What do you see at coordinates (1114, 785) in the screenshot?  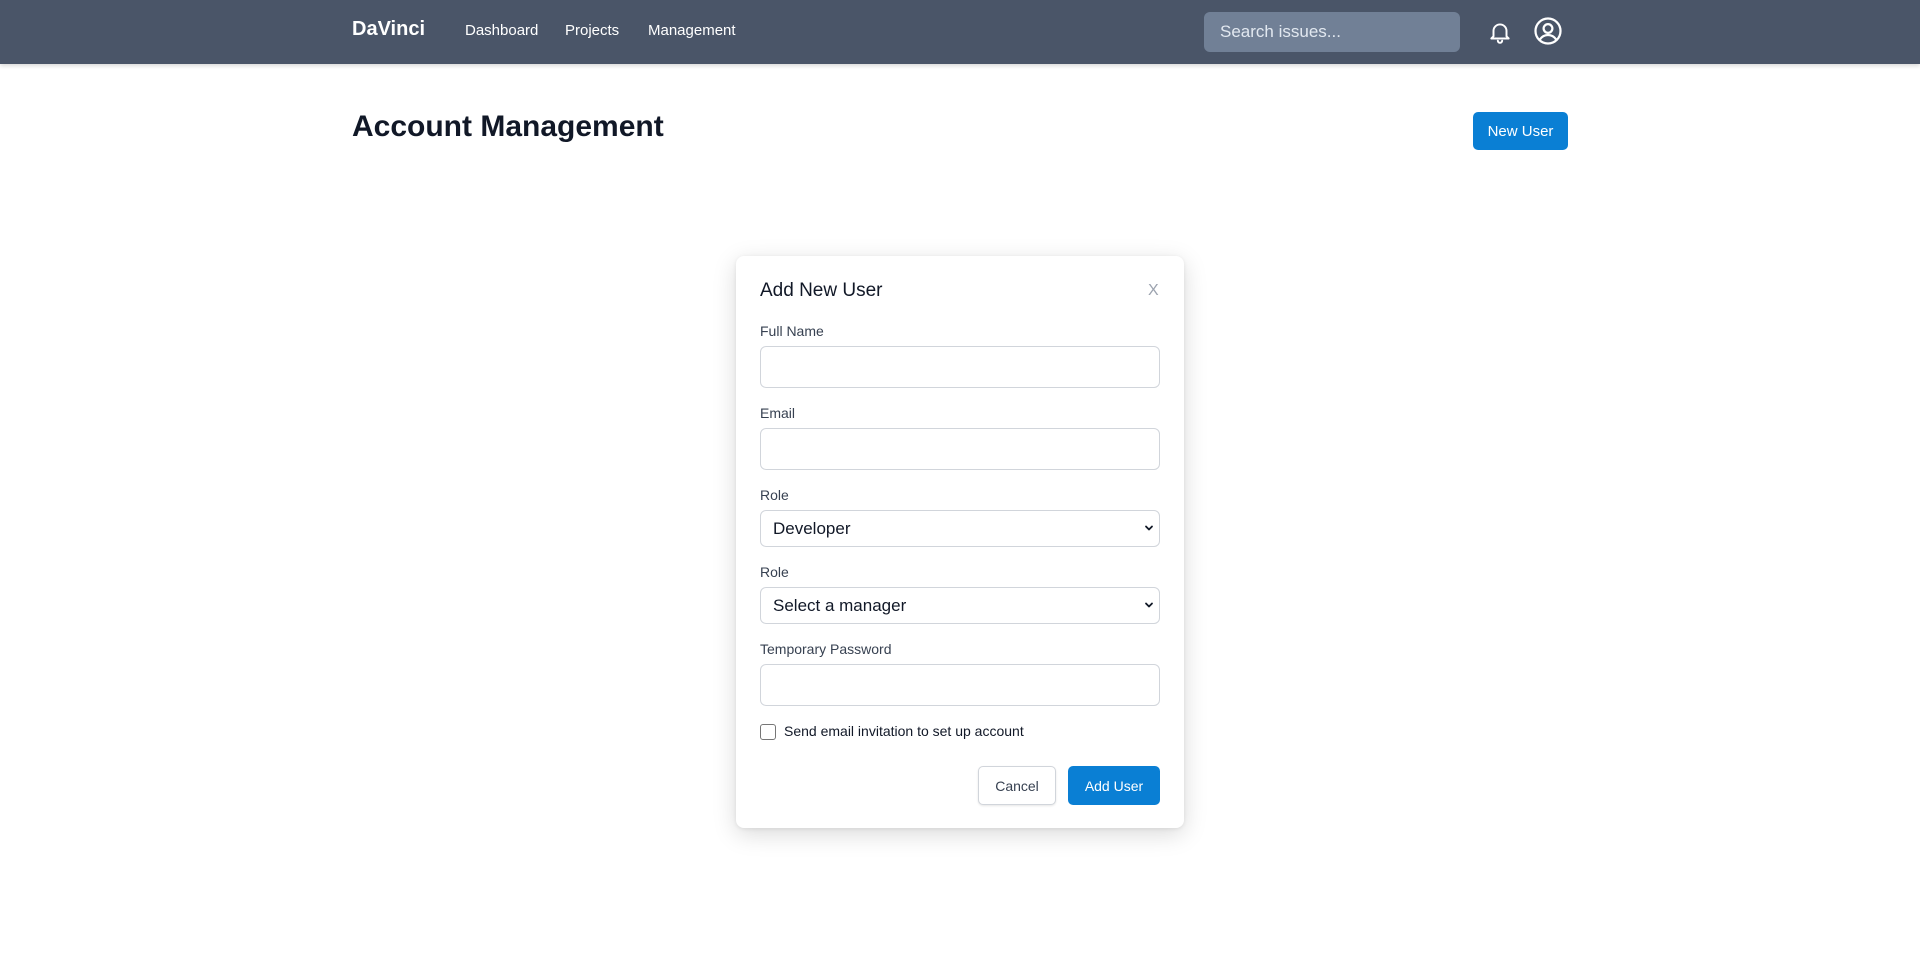 I see `add-user-button: Add User` at bounding box center [1114, 785].